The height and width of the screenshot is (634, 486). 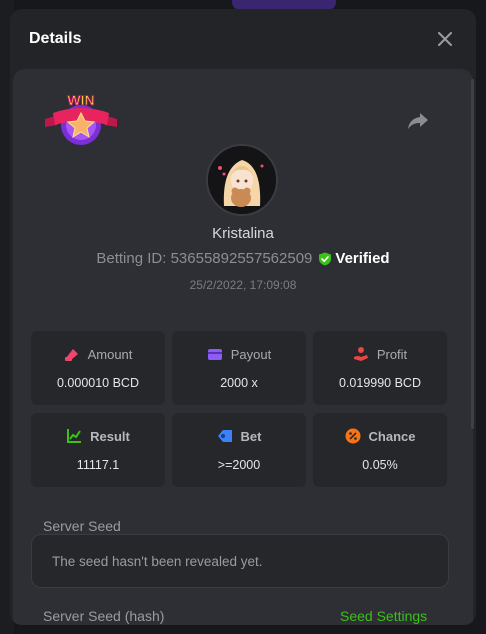 I want to click on win-badge: WIN, so click(x=81, y=120).